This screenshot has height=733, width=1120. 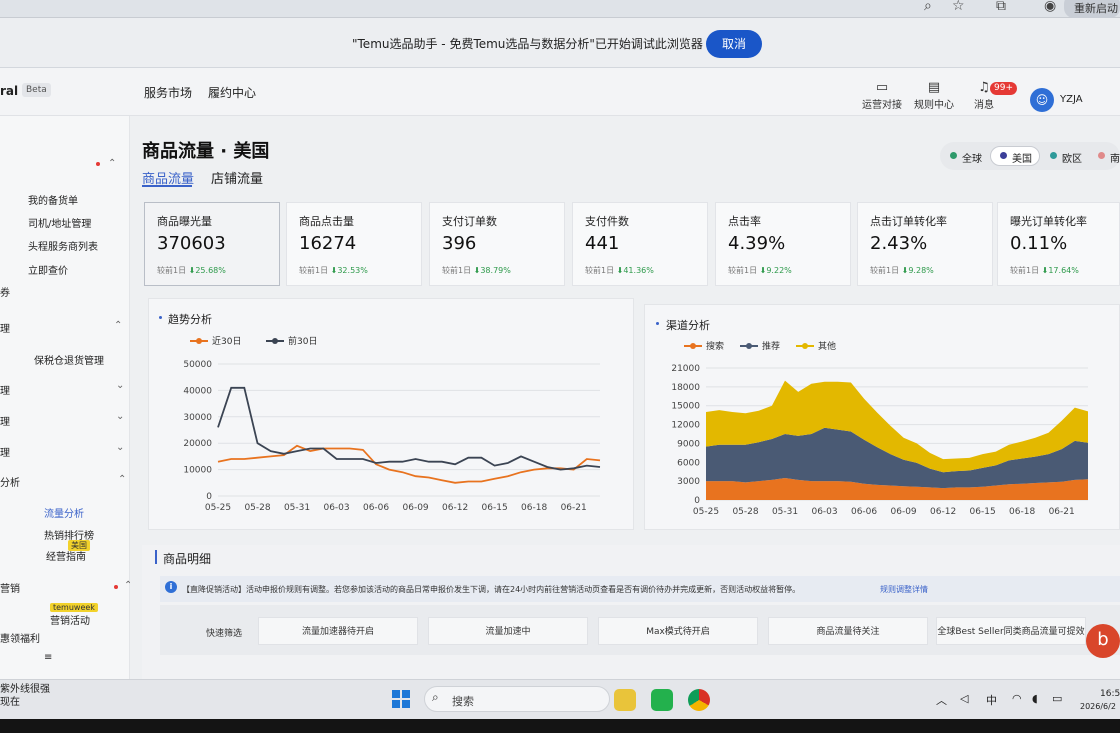 I want to click on metric-card-ctr: 点击率 4.39% 较前1日 ⬇9.22%, so click(x=783, y=244).